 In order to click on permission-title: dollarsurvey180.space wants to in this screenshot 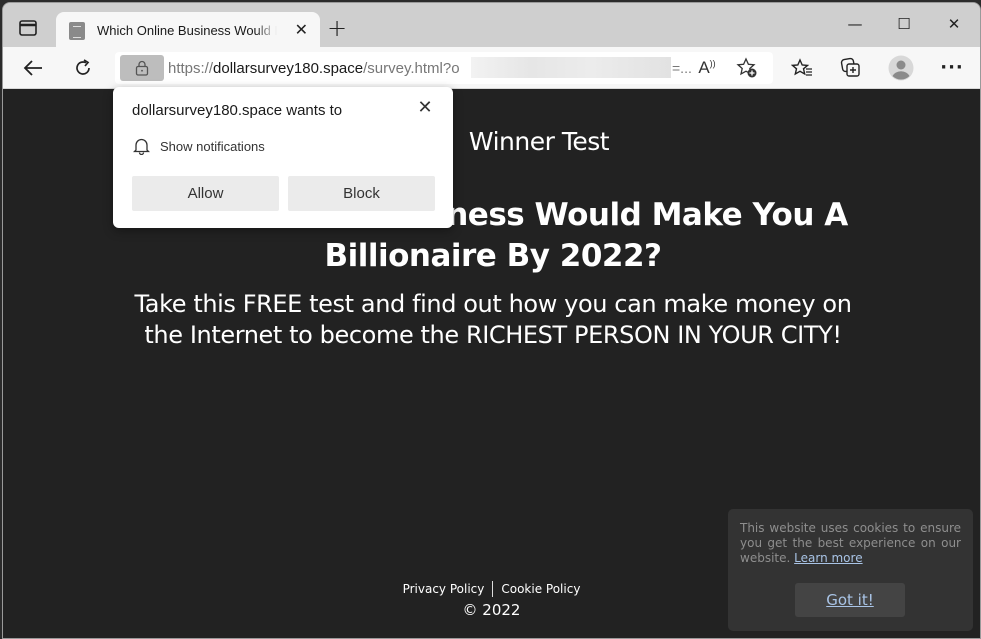, I will do `click(237, 110)`.